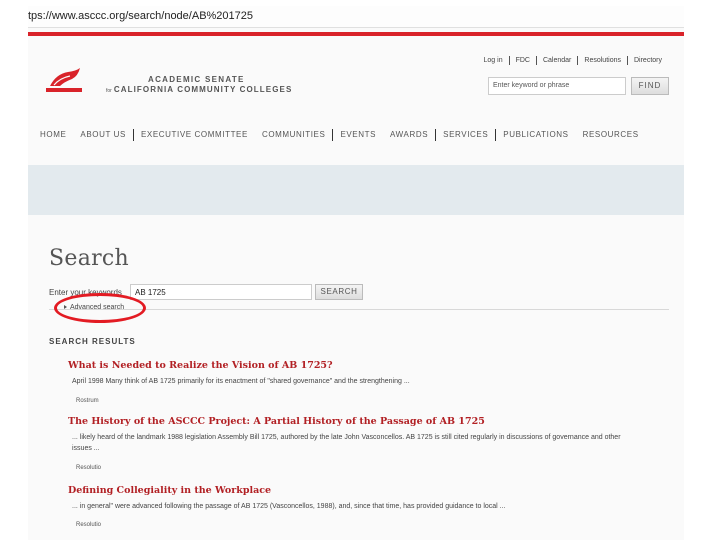  I want to click on nav-publications: PUBLICATIONS, so click(535, 135).